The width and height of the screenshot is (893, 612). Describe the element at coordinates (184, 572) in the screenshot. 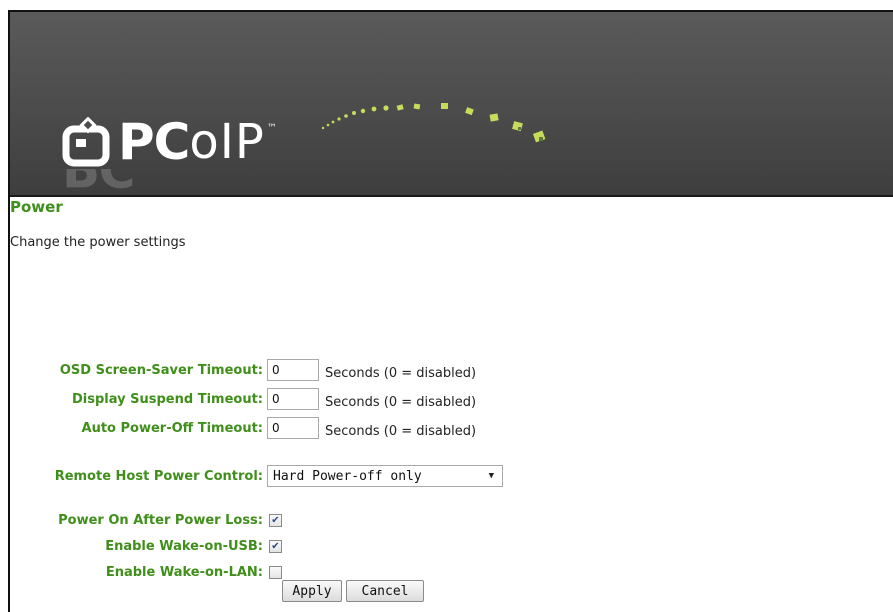

I see `wake-on-lan-label: Enable Wake-on-LAN:` at that location.